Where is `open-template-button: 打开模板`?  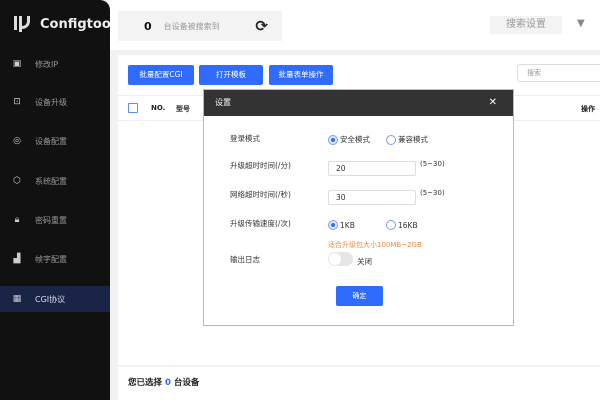
open-template-button: 打开模板 is located at coordinates (231, 75).